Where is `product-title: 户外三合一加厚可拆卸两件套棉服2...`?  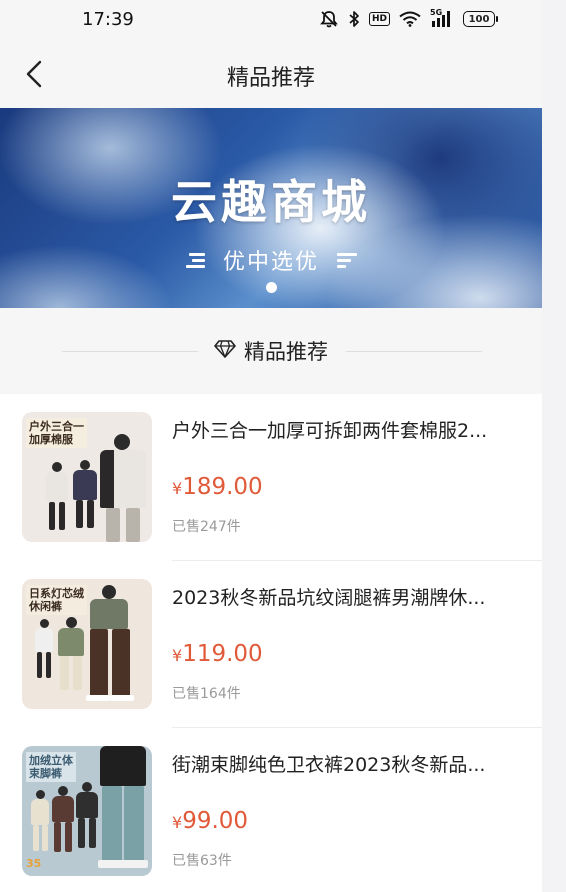 product-title: 户外三合一加厚可拆卸两件套棉服2... is located at coordinates (330, 431).